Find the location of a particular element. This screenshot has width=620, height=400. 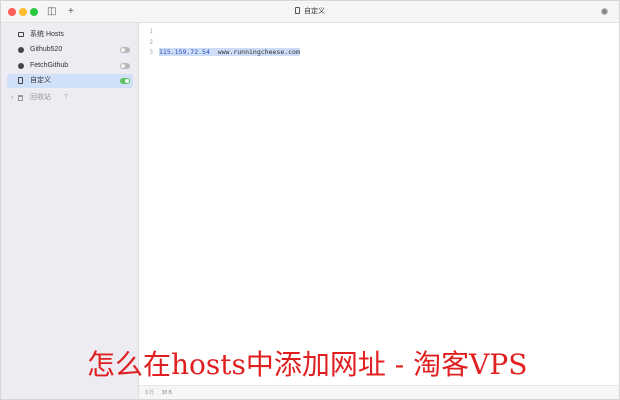

watermark-caption: 怎么在hosts中添加网址 - 淘客VPS is located at coordinates (307, 364).